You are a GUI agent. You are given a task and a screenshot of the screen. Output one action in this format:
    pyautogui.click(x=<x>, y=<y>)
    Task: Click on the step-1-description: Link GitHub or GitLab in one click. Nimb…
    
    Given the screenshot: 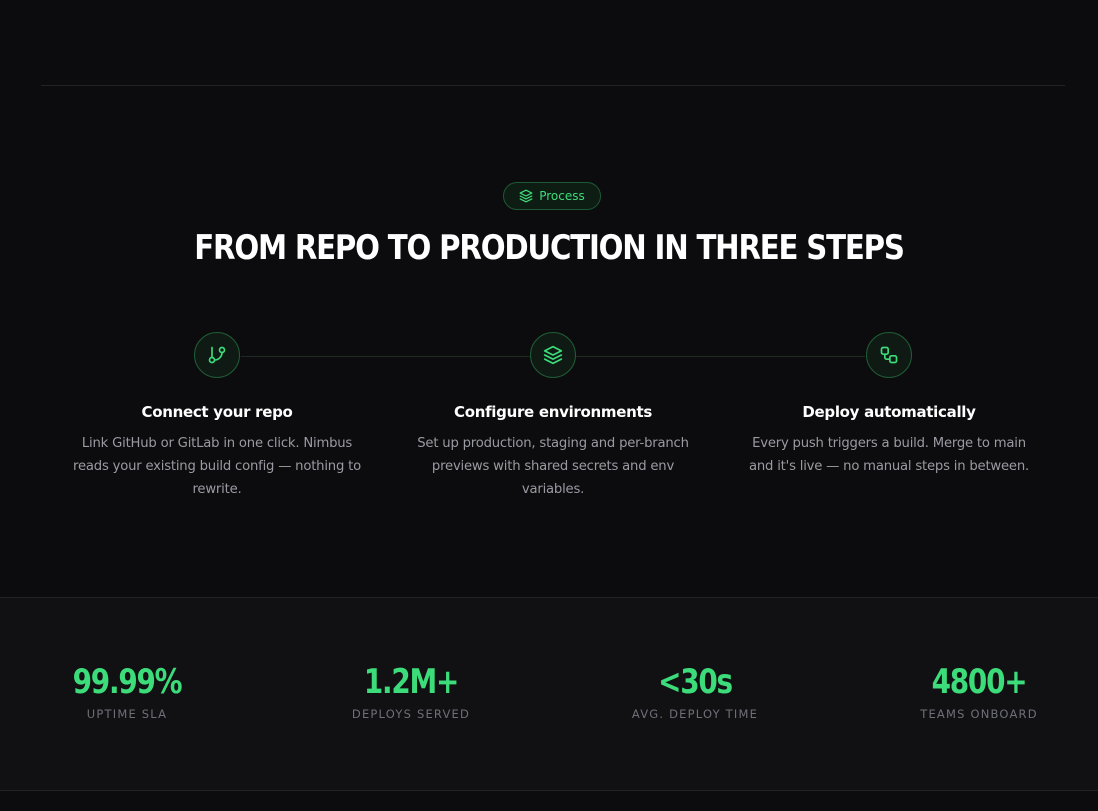 What is the action you would take?
    pyautogui.click(x=217, y=466)
    